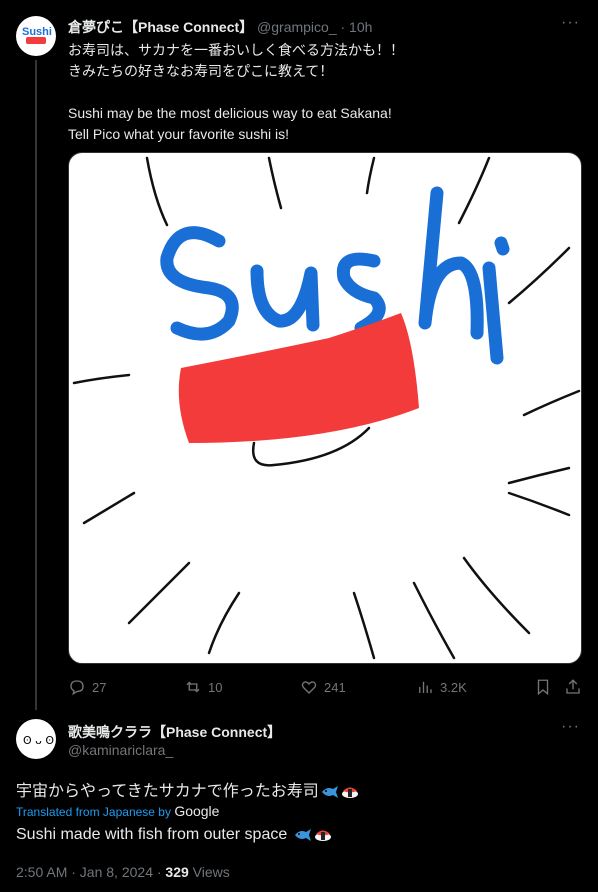 The height and width of the screenshot is (892, 598). What do you see at coordinates (193, 687) in the screenshot?
I see `repost-icon` at bounding box center [193, 687].